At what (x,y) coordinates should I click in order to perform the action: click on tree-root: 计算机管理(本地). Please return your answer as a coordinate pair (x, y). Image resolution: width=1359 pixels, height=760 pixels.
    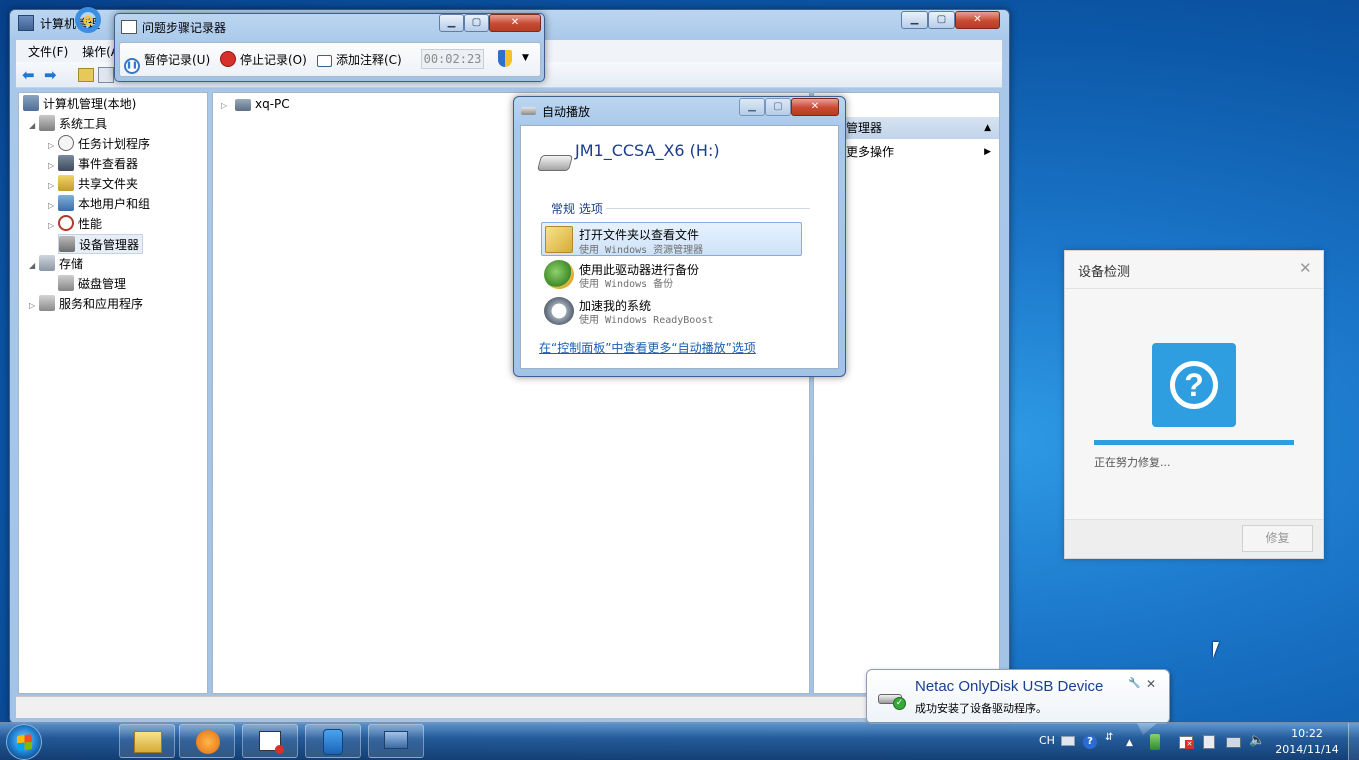
    Looking at the image, I should click on (79, 104).